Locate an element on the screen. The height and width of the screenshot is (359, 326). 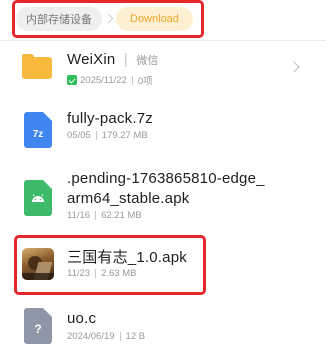
file-name-line2: arm64_stable.apk is located at coordinates (128, 198).